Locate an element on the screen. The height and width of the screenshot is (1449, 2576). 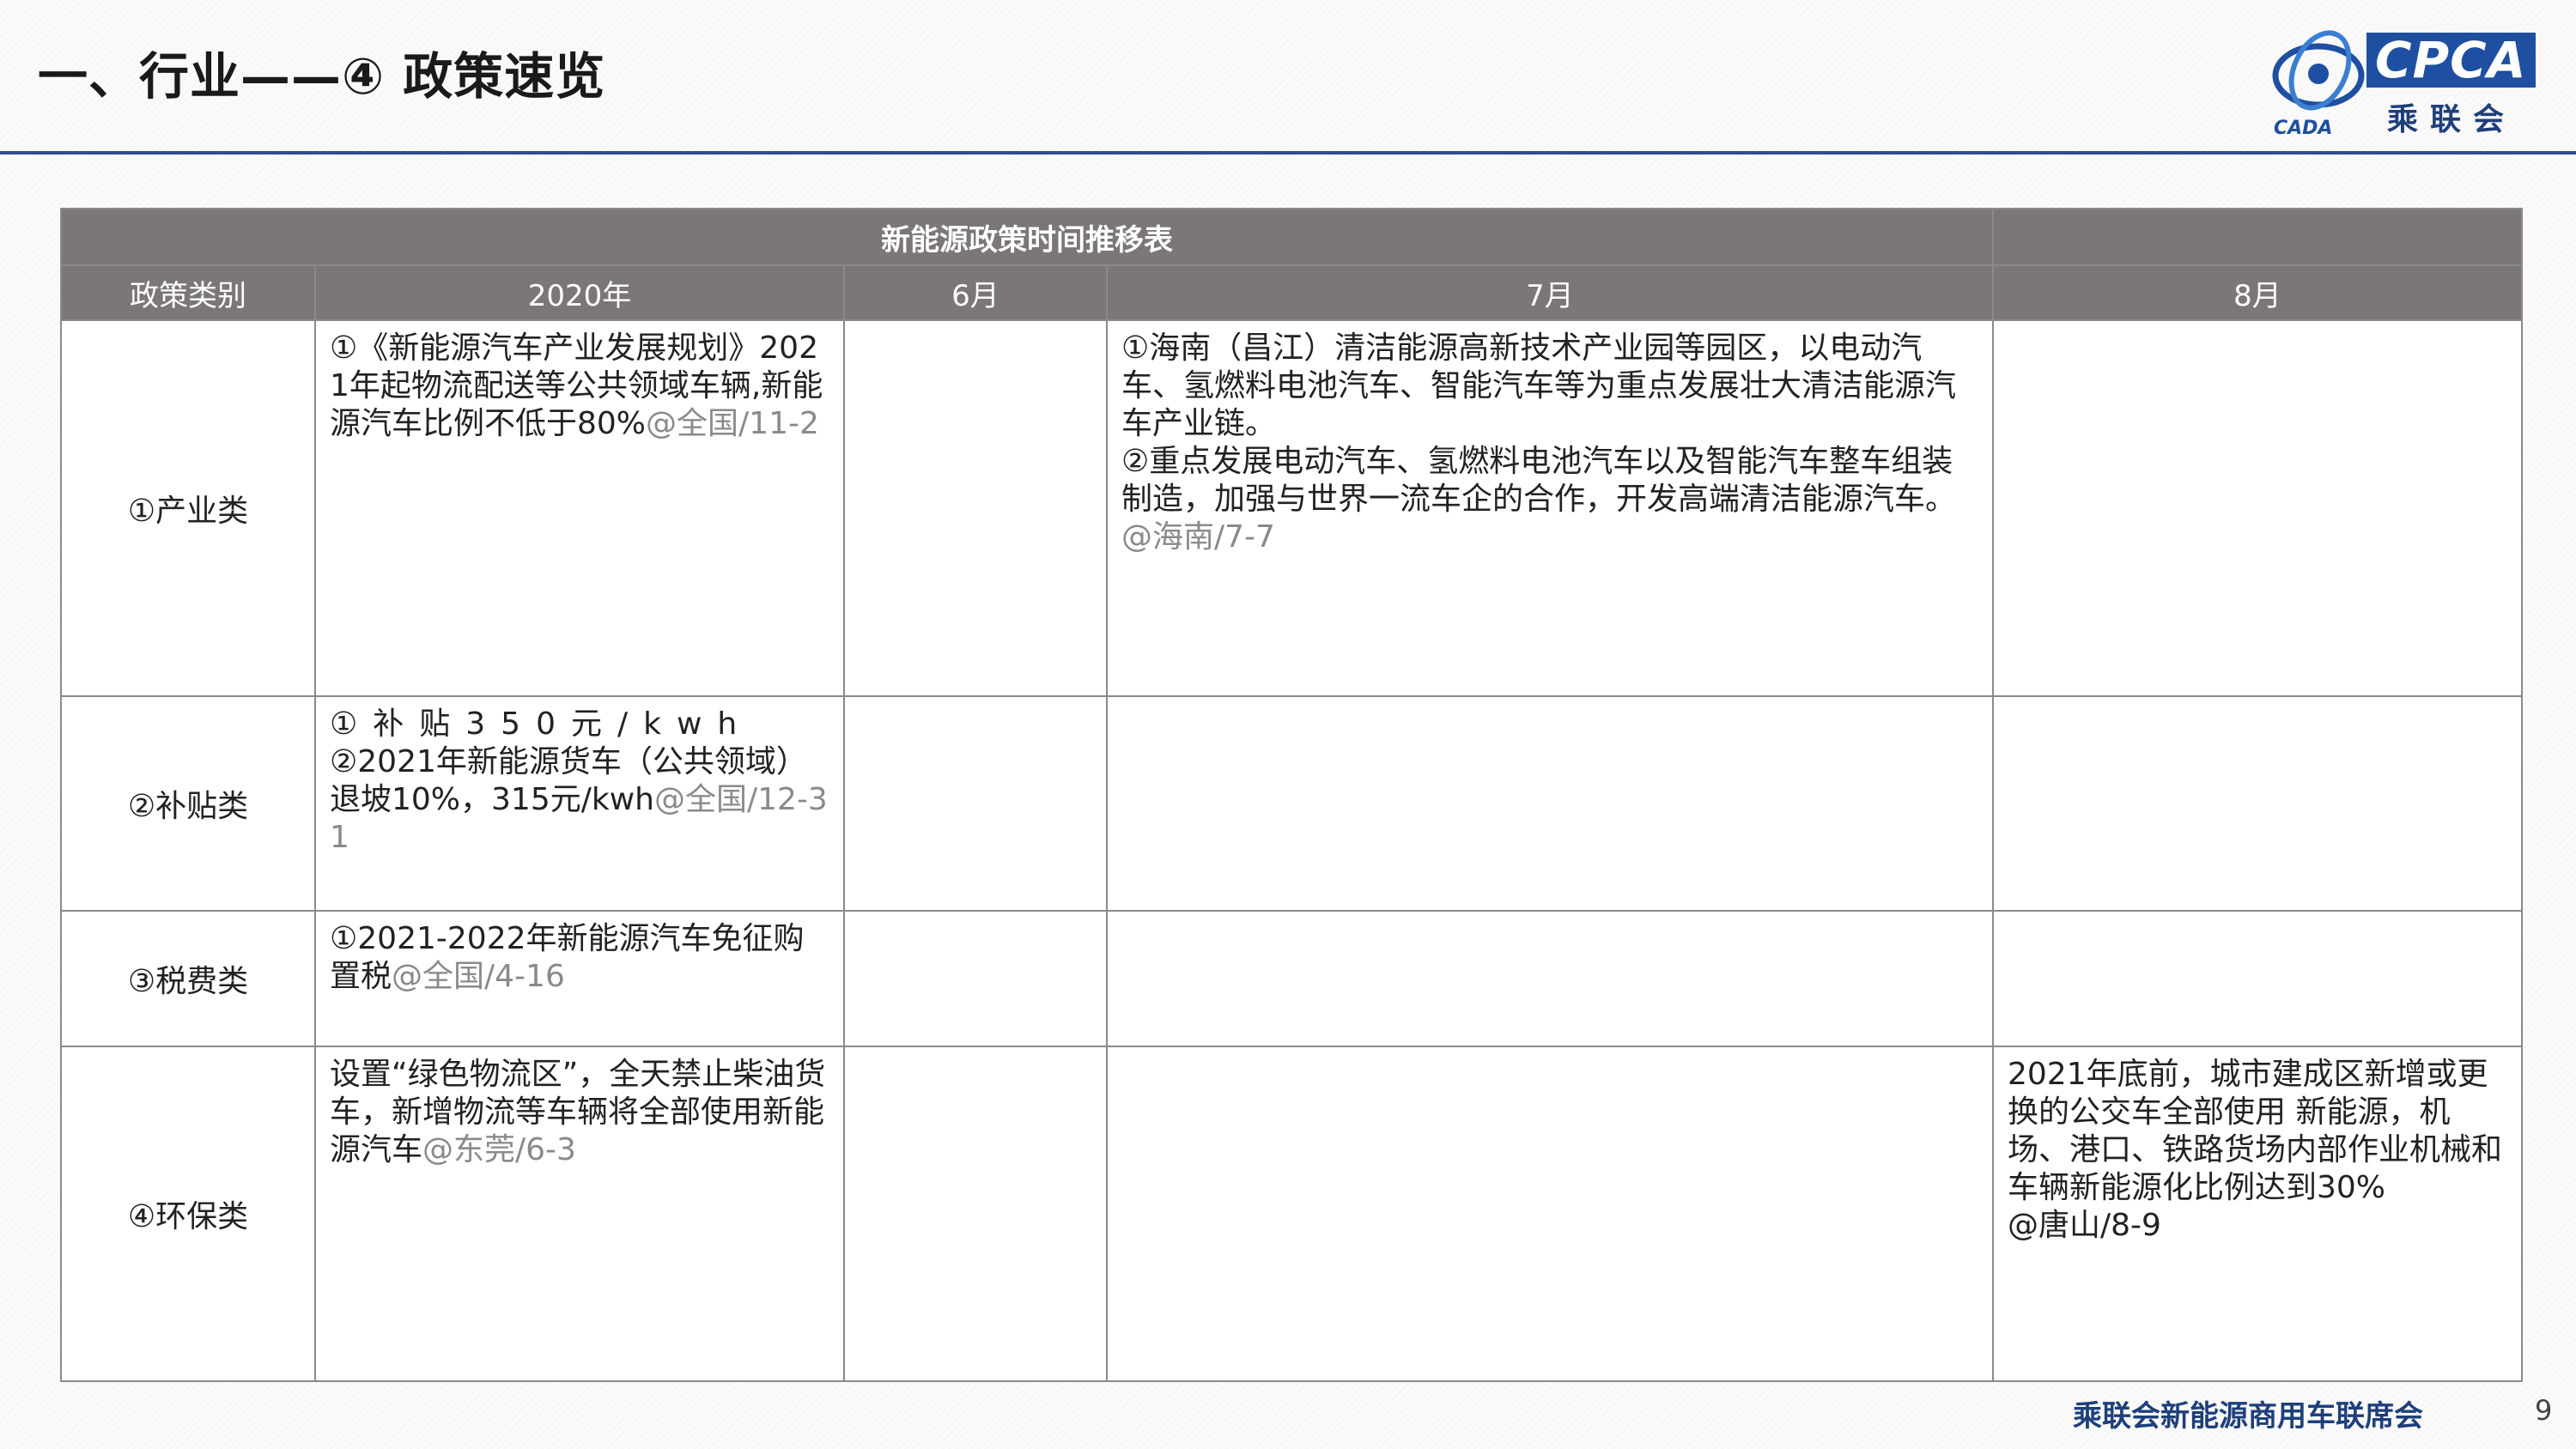
category-cell: ④环保类 is located at coordinates (188, 1214).